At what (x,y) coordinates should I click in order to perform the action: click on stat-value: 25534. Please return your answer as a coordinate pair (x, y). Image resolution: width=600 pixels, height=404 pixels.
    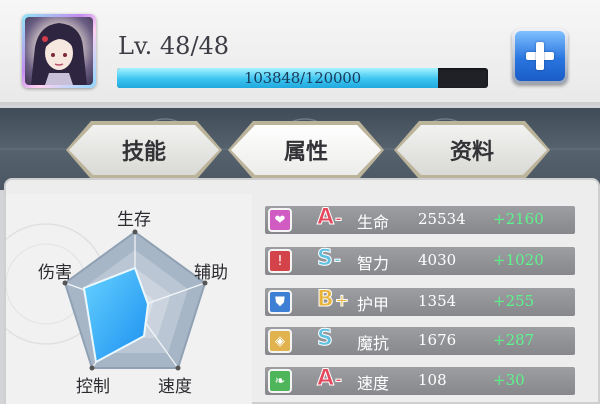
    Looking at the image, I should click on (442, 219).